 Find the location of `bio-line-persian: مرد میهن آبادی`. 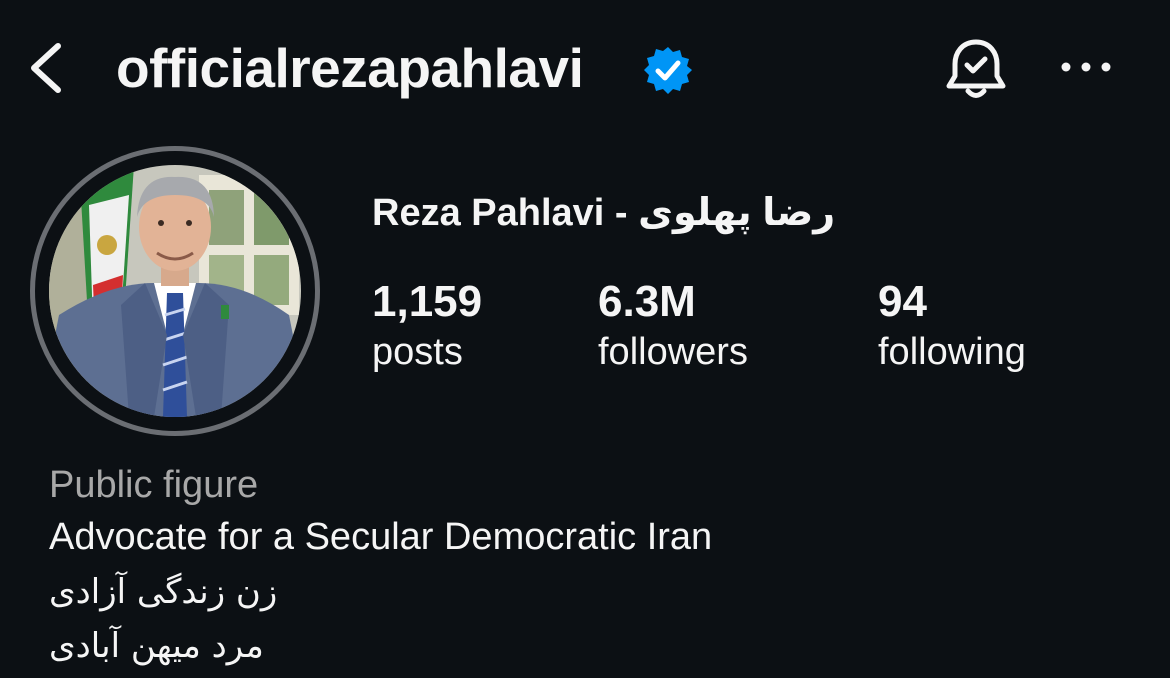

bio-line-persian: مرد میهن آبادی is located at coordinates (156, 646).